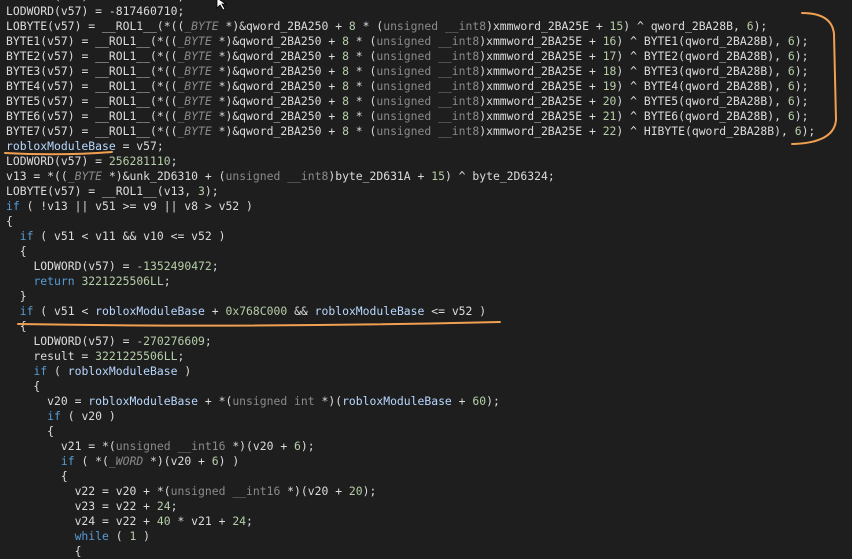 This screenshot has height=559, width=852. Describe the element at coordinates (499, 176) in the screenshot. I see `code-token: ) ^ byte_2D6324;` at that location.